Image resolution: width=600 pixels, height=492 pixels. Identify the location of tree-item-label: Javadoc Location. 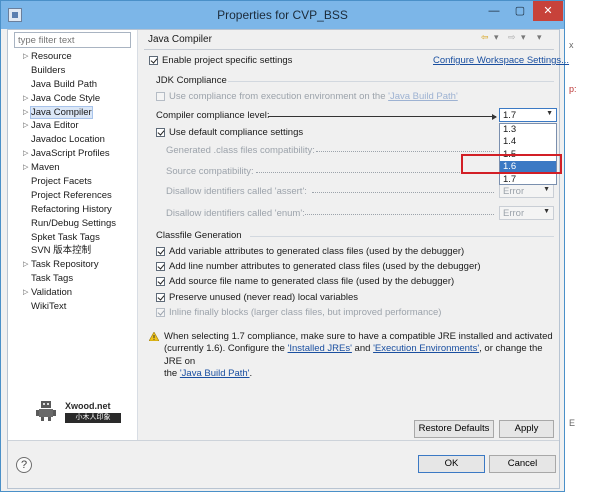
(68, 140).